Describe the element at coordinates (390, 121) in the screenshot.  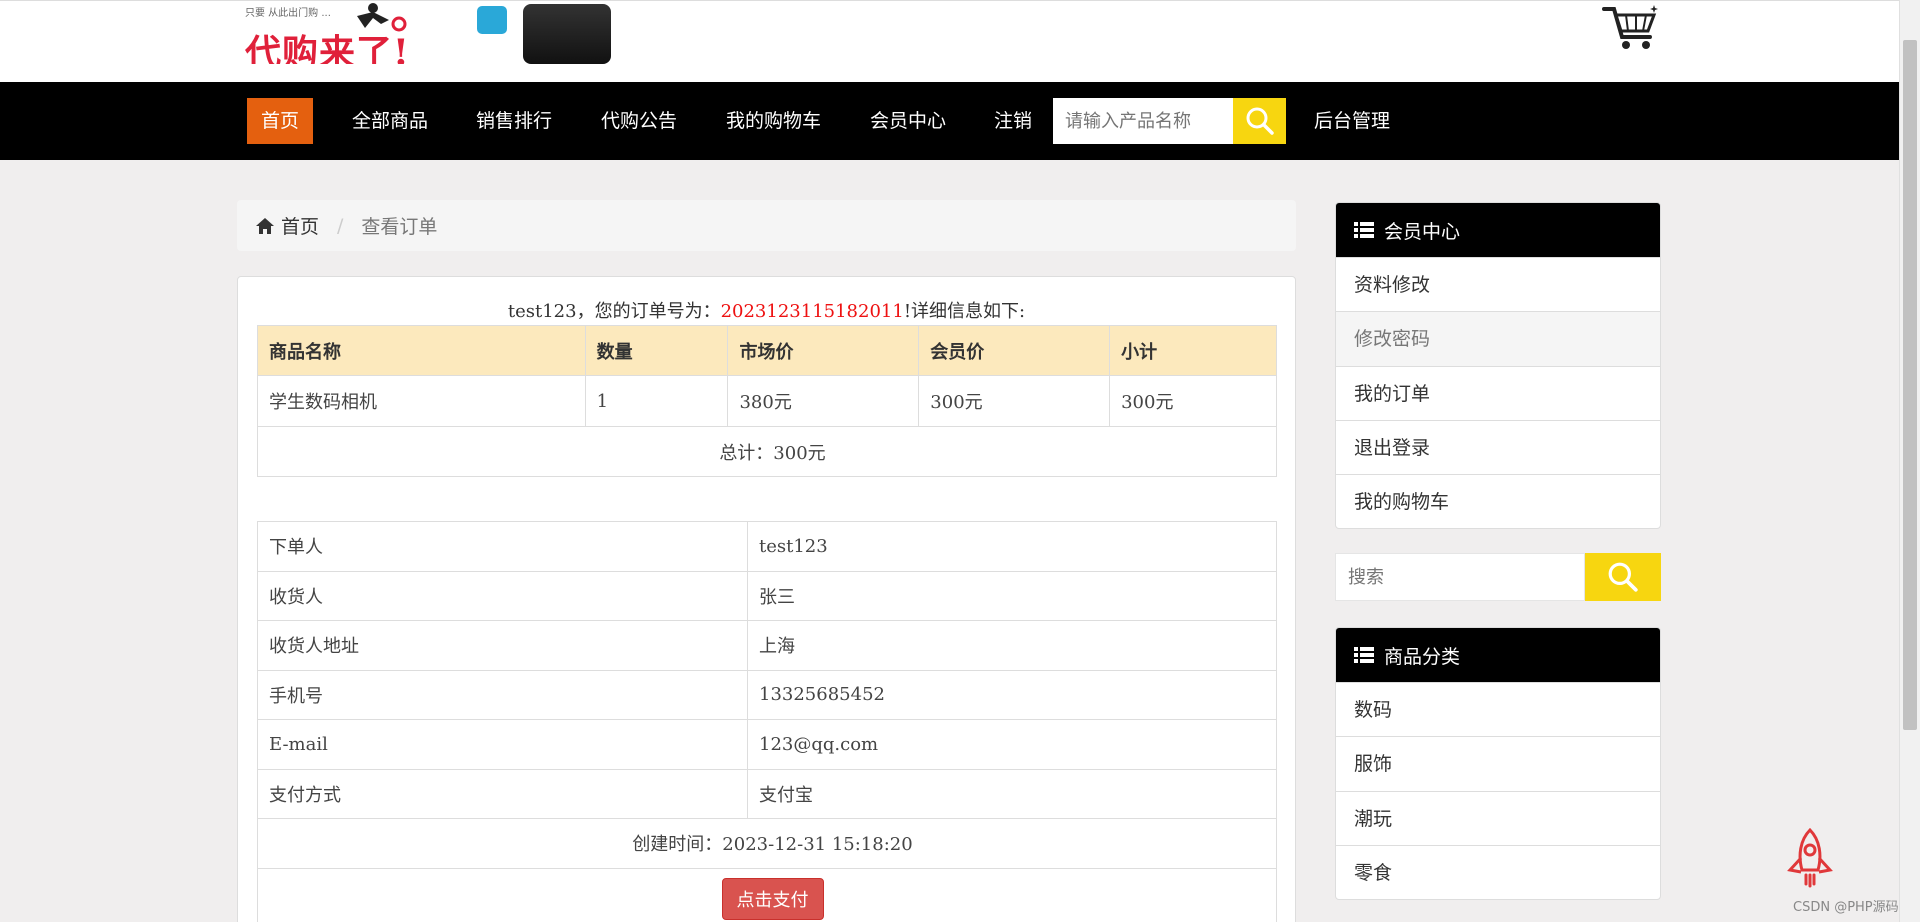
I see `nav-all-products: 全部商品` at that location.